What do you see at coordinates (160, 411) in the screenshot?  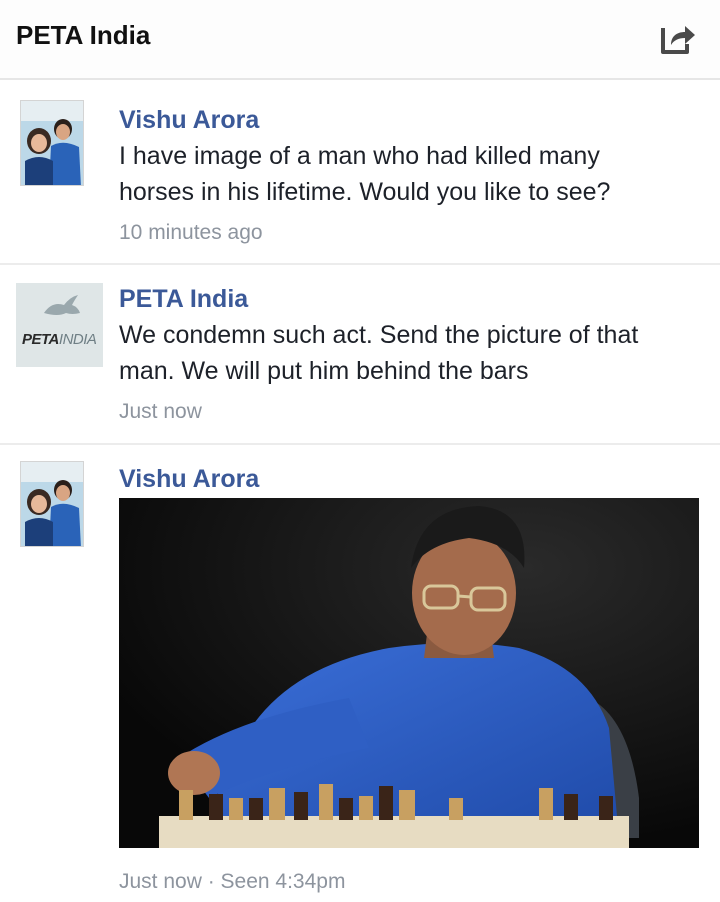 I see `timestamp: Just now` at bounding box center [160, 411].